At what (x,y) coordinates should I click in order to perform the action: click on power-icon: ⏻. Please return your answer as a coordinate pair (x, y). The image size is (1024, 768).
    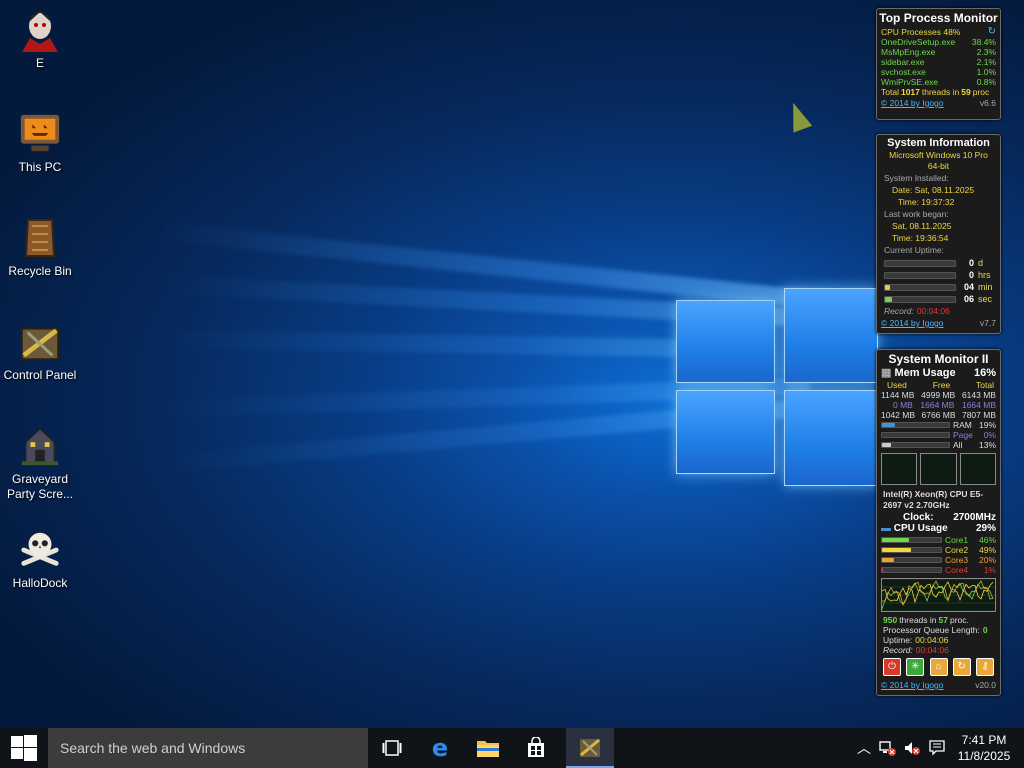
    Looking at the image, I should click on (892, 667).